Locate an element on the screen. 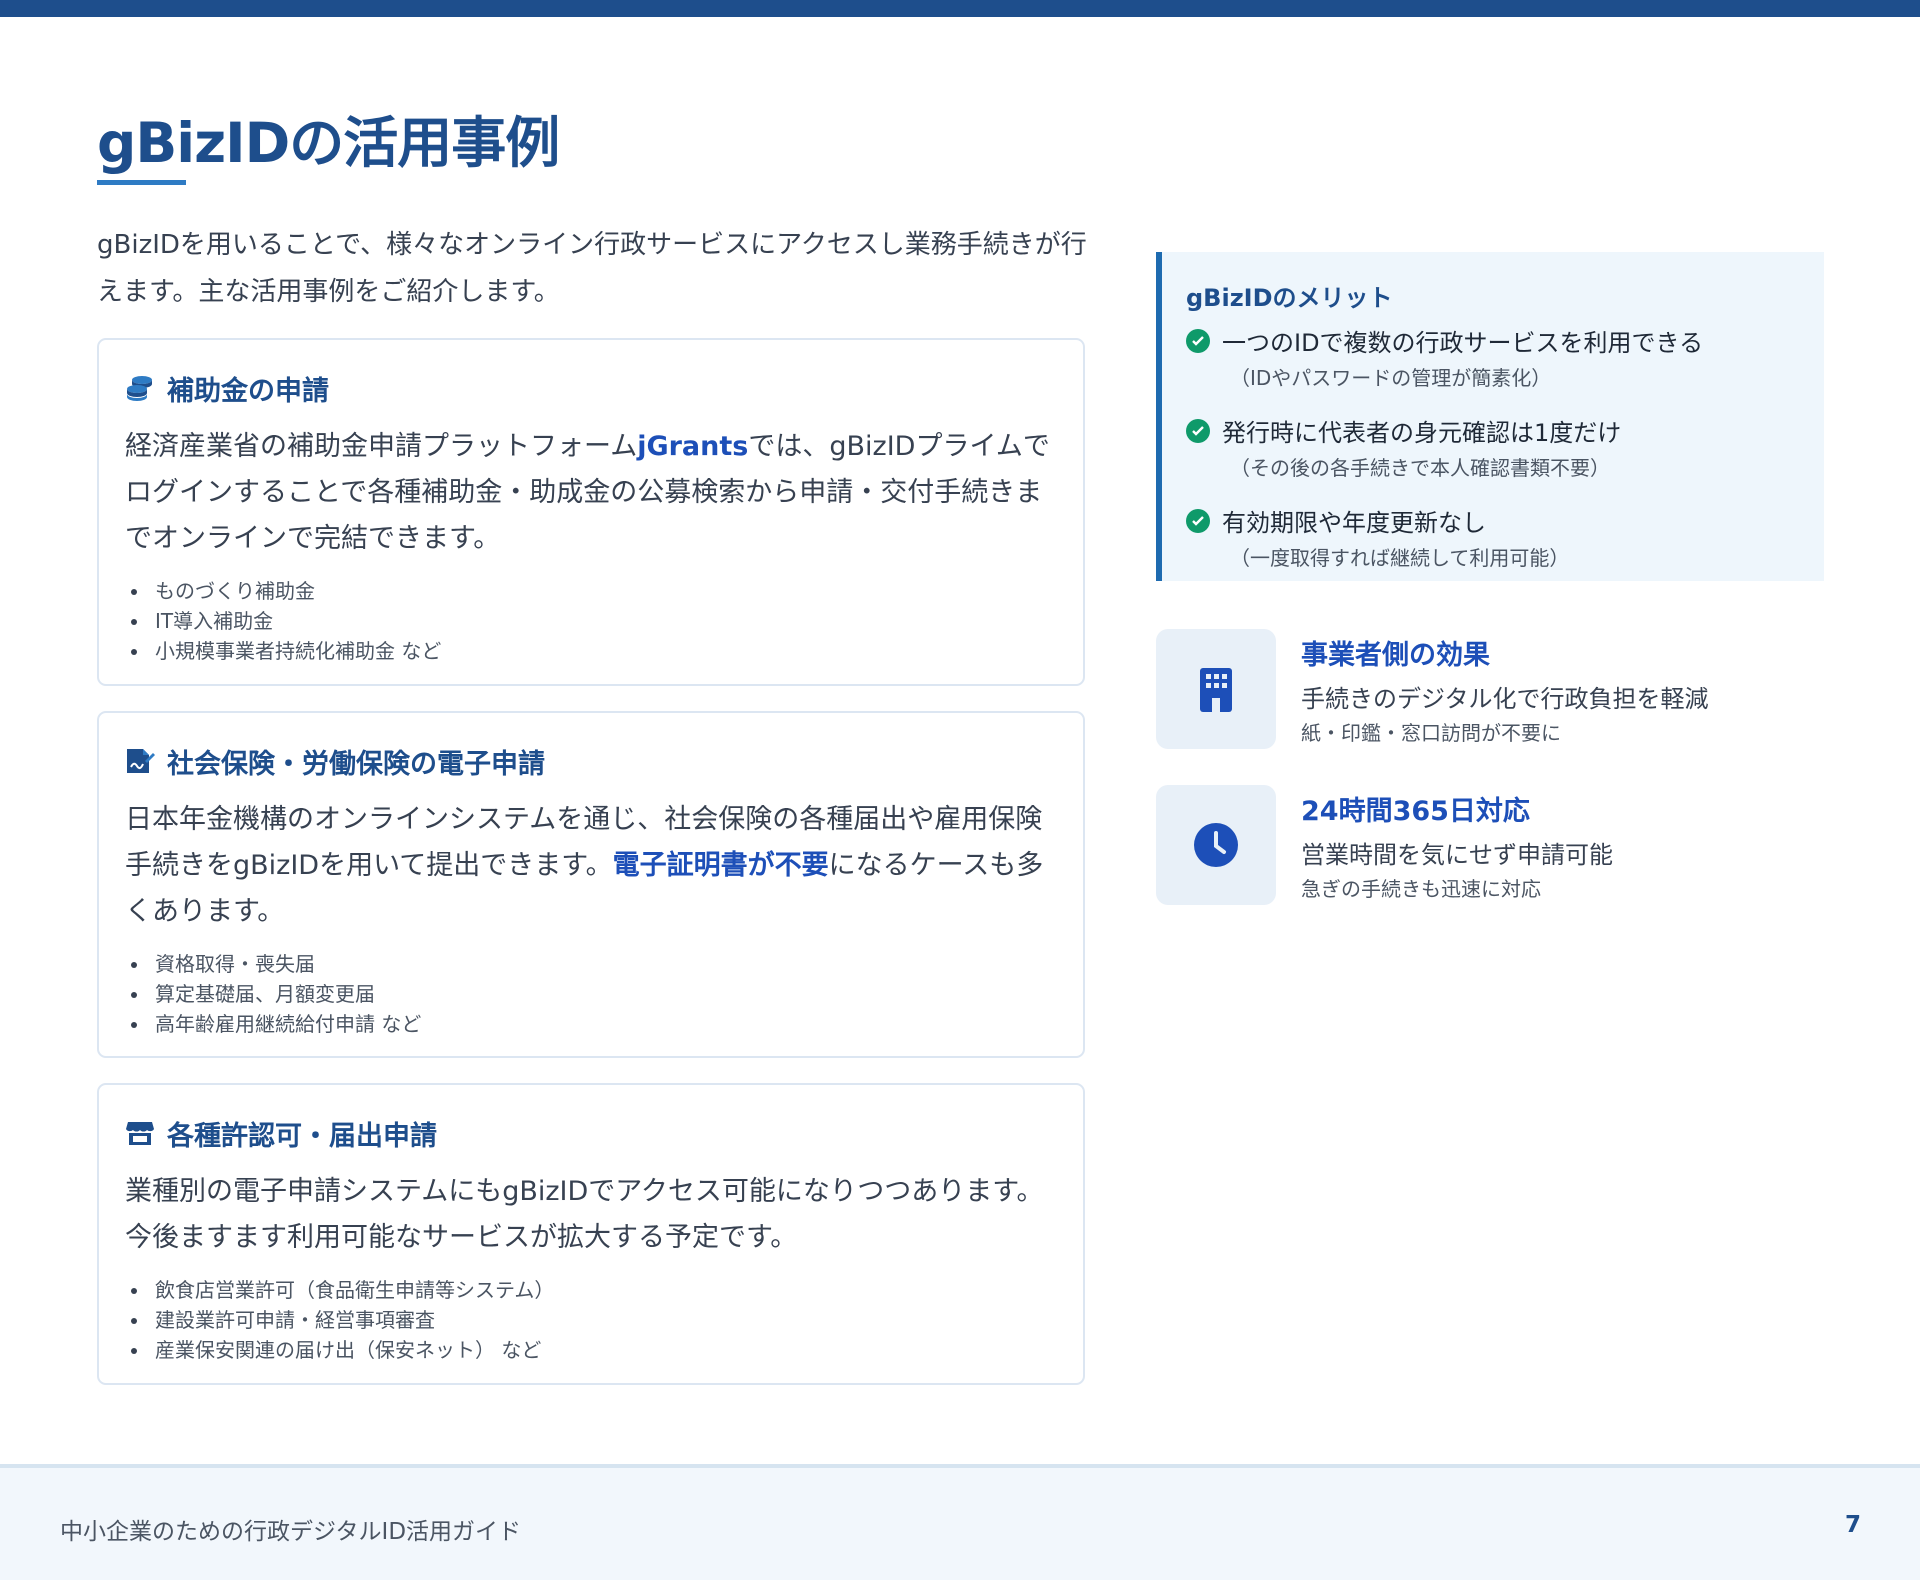 This screenshot has width=1920, height=1580. merit-title: gBizIDのメリット is located at coordinates (1289, 298).